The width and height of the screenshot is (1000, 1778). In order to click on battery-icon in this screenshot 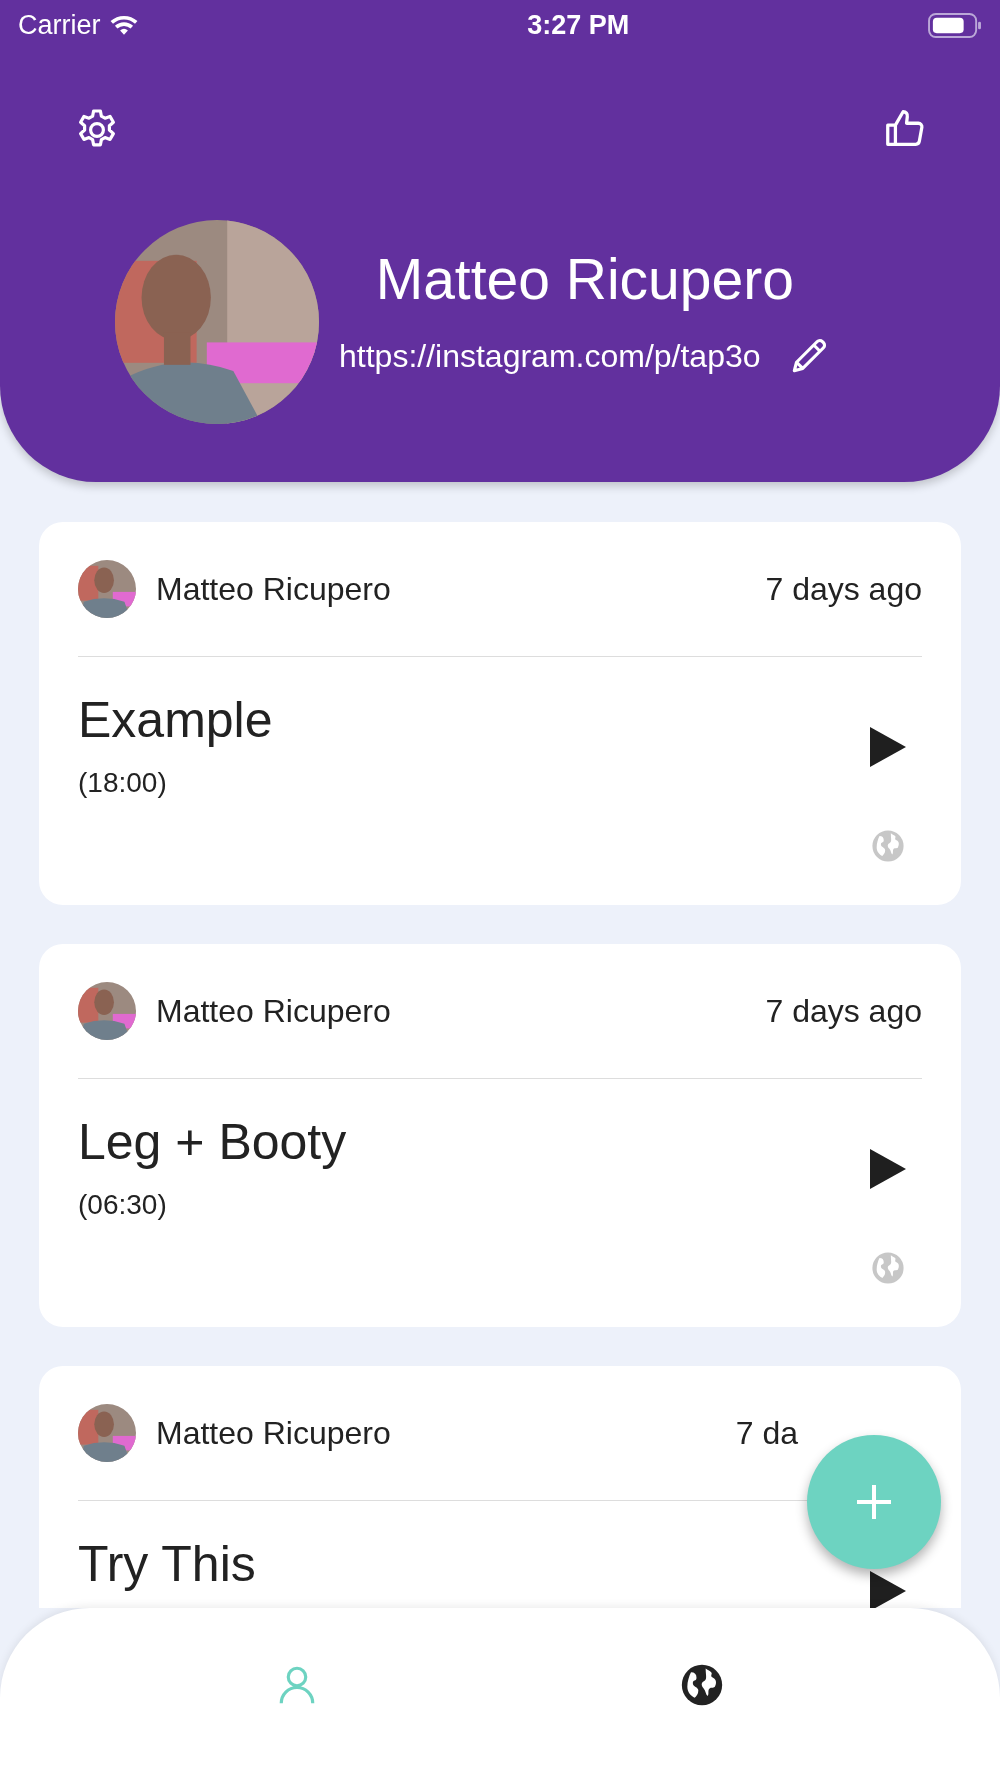, I will do `click(955, 25)`.